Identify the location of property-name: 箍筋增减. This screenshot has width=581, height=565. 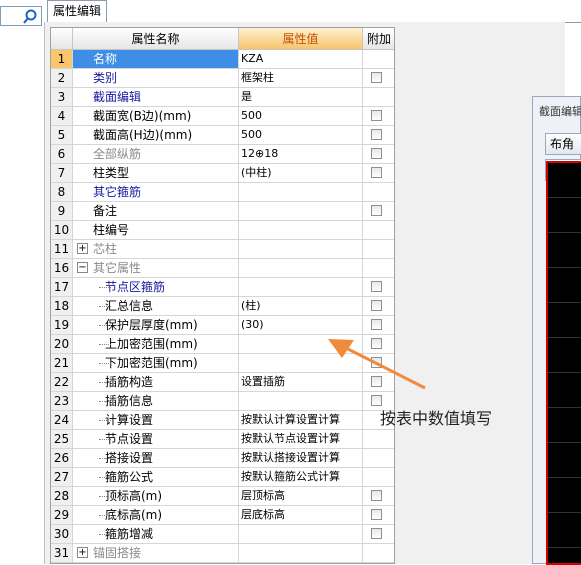
(156, 534).